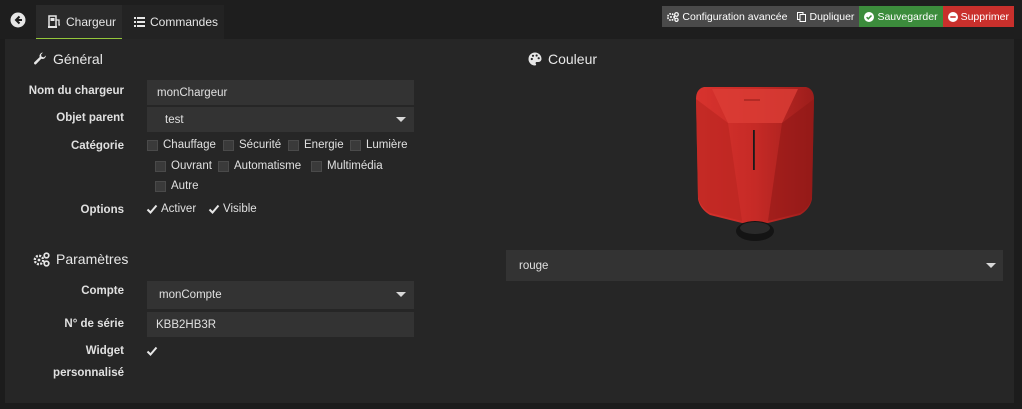  I want to click on widget-label: Widget, so click(104, 351).